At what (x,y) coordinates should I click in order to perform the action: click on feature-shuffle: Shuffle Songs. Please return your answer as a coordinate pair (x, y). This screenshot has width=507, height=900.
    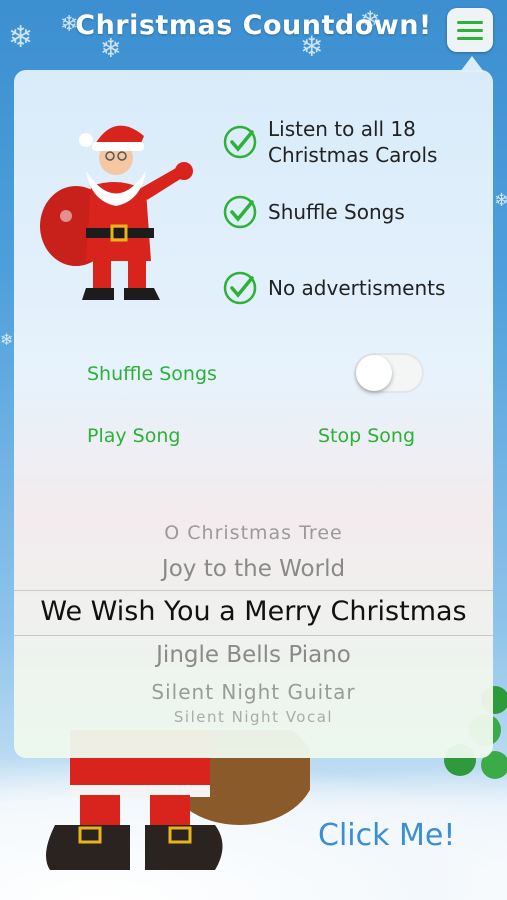
    Looking at the image, I should click on (313, 212).